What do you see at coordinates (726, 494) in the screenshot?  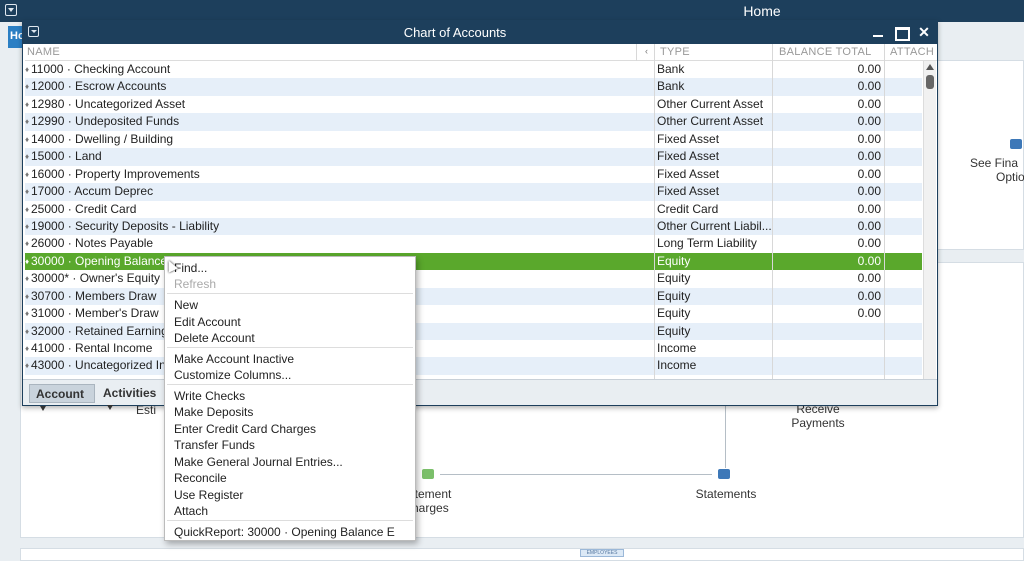 I see `statements-link: Statements` at bounding box center [726, 494].